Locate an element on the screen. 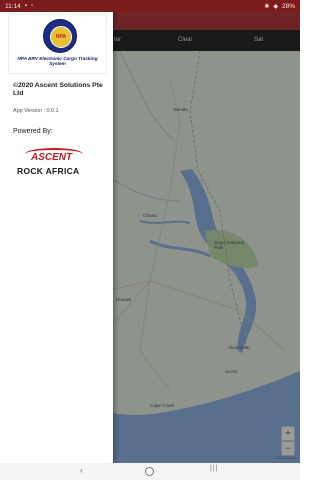 The height and width of the screenshot is (480, 320). system-nav-bar: ‹ ||| is located at coordinates (150, 471).